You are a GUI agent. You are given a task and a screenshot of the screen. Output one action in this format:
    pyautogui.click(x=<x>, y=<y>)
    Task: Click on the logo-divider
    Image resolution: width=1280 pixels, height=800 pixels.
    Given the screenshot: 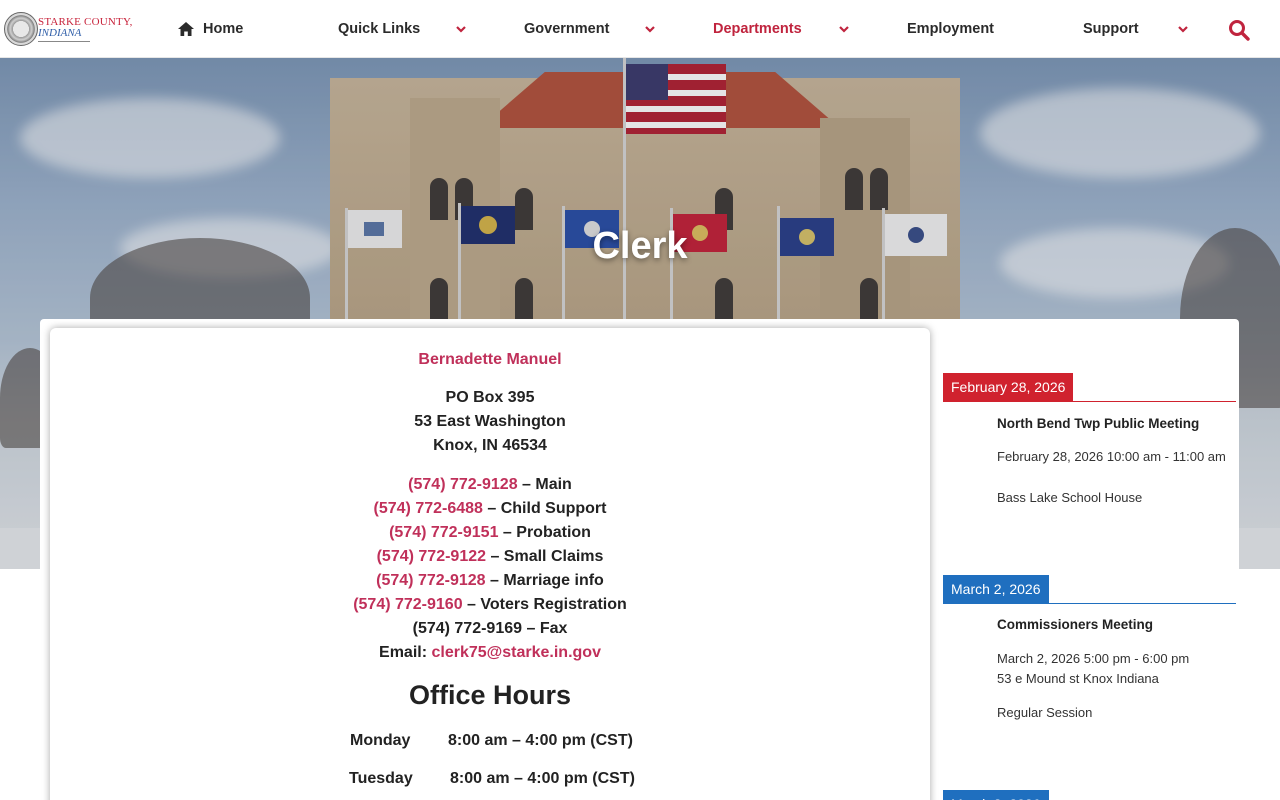 What is the action you would take?
    pyautogui.click(x=64, y=41)
    